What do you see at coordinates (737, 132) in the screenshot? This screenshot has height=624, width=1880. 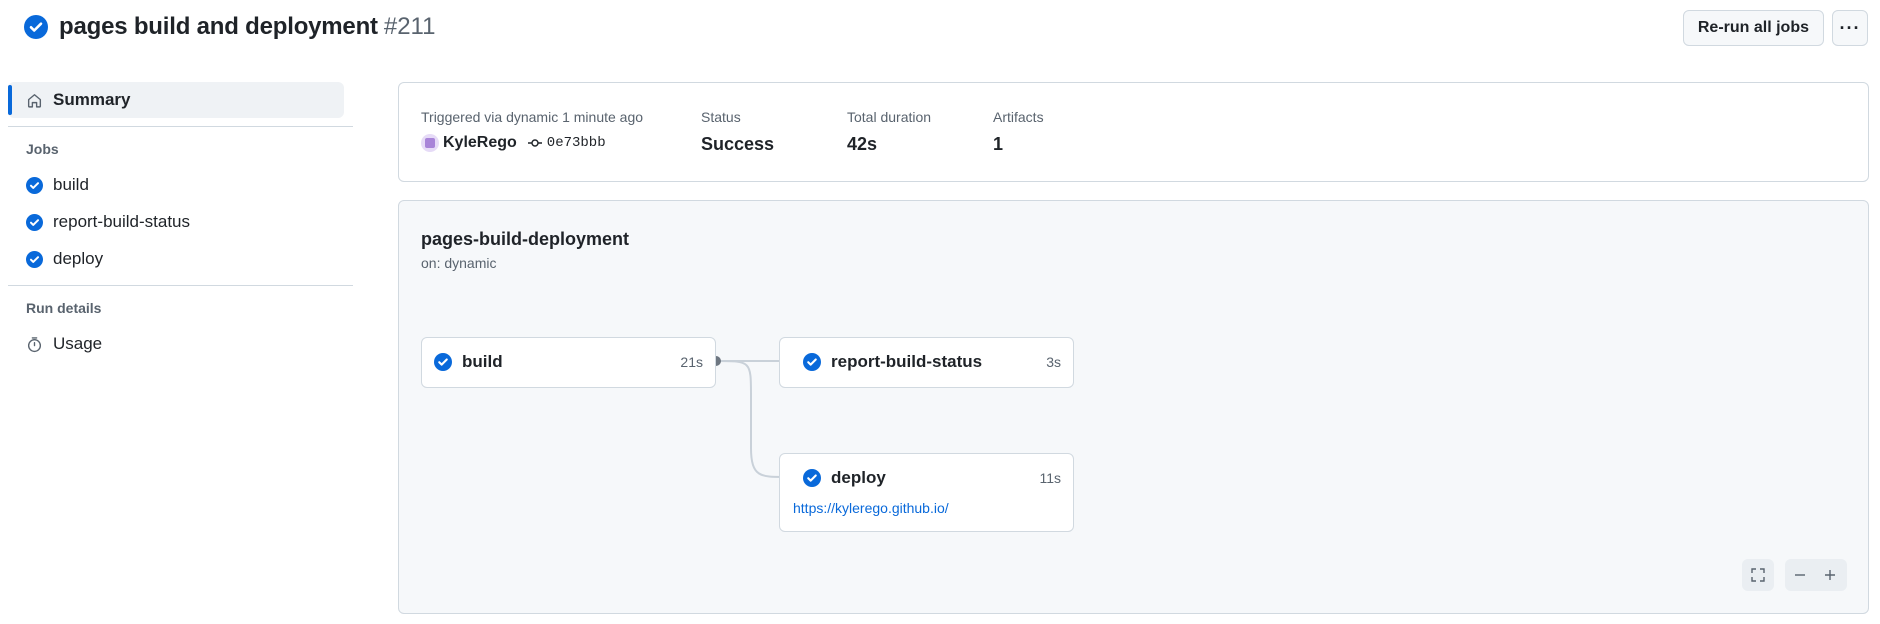 I see `status-field: Status Success` at bounding box center [737, 132].